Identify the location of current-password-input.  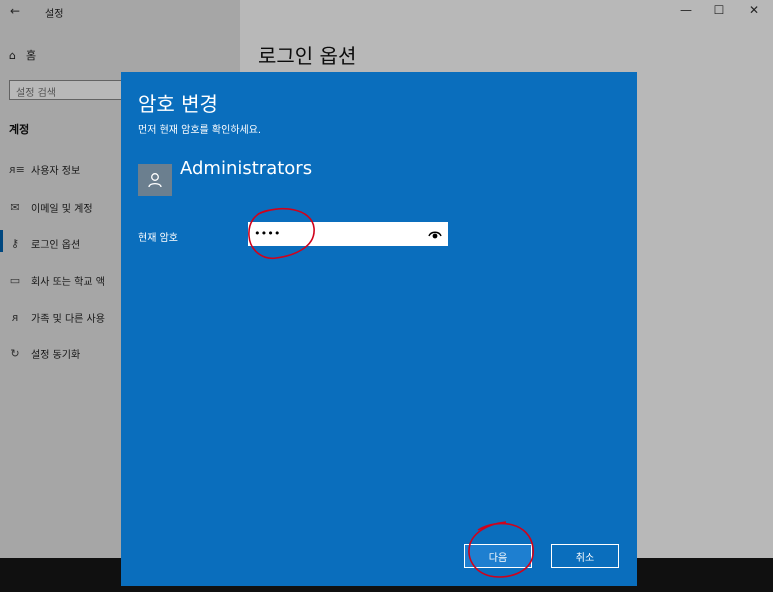
(334, 233).